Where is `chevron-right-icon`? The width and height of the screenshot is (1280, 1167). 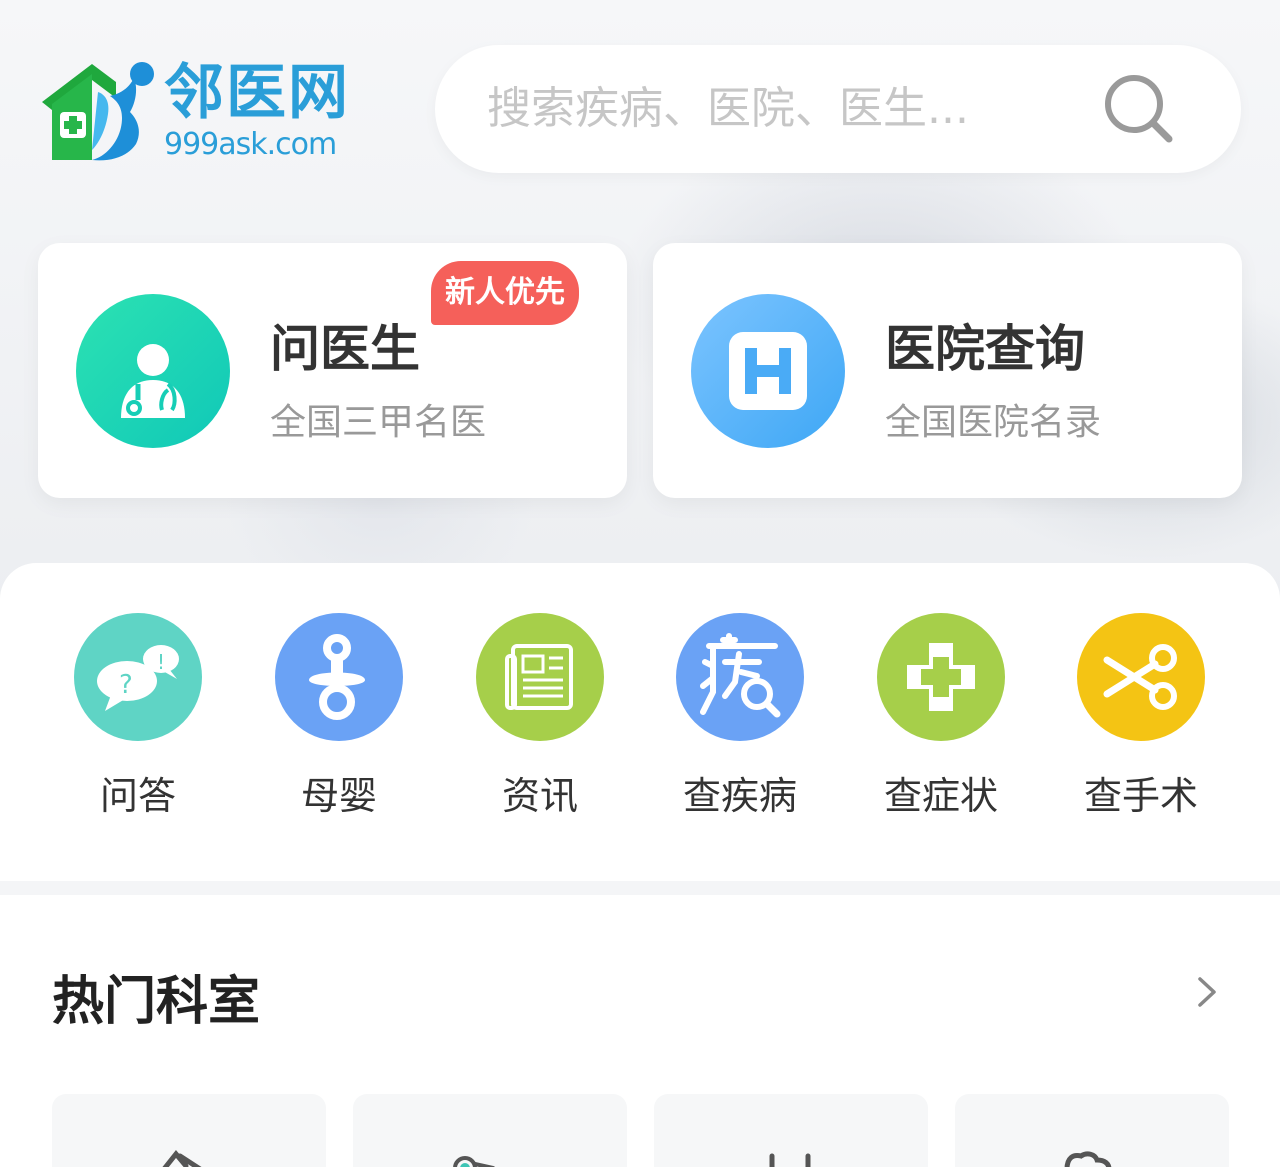 chevron-right-icon is located at coordinates (1207, 992).